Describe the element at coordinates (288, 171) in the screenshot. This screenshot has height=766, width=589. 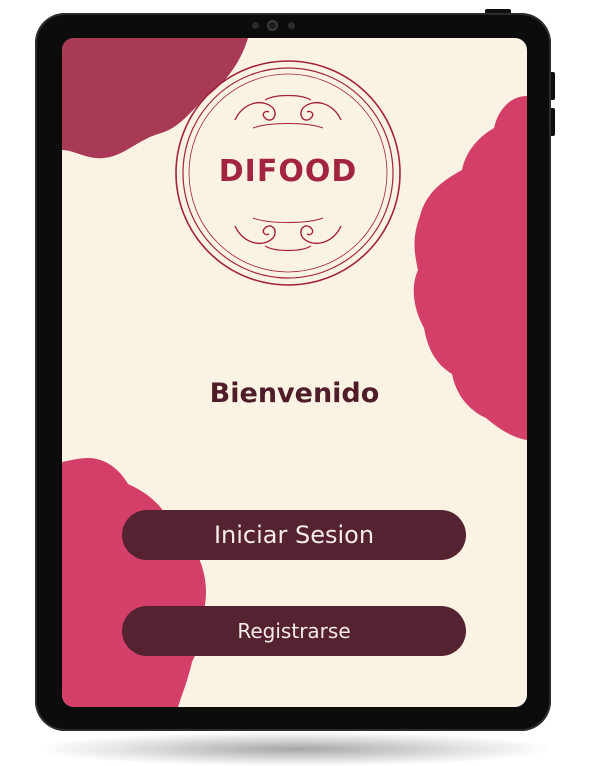
I see `brand-title: DIFOOD` at that location.